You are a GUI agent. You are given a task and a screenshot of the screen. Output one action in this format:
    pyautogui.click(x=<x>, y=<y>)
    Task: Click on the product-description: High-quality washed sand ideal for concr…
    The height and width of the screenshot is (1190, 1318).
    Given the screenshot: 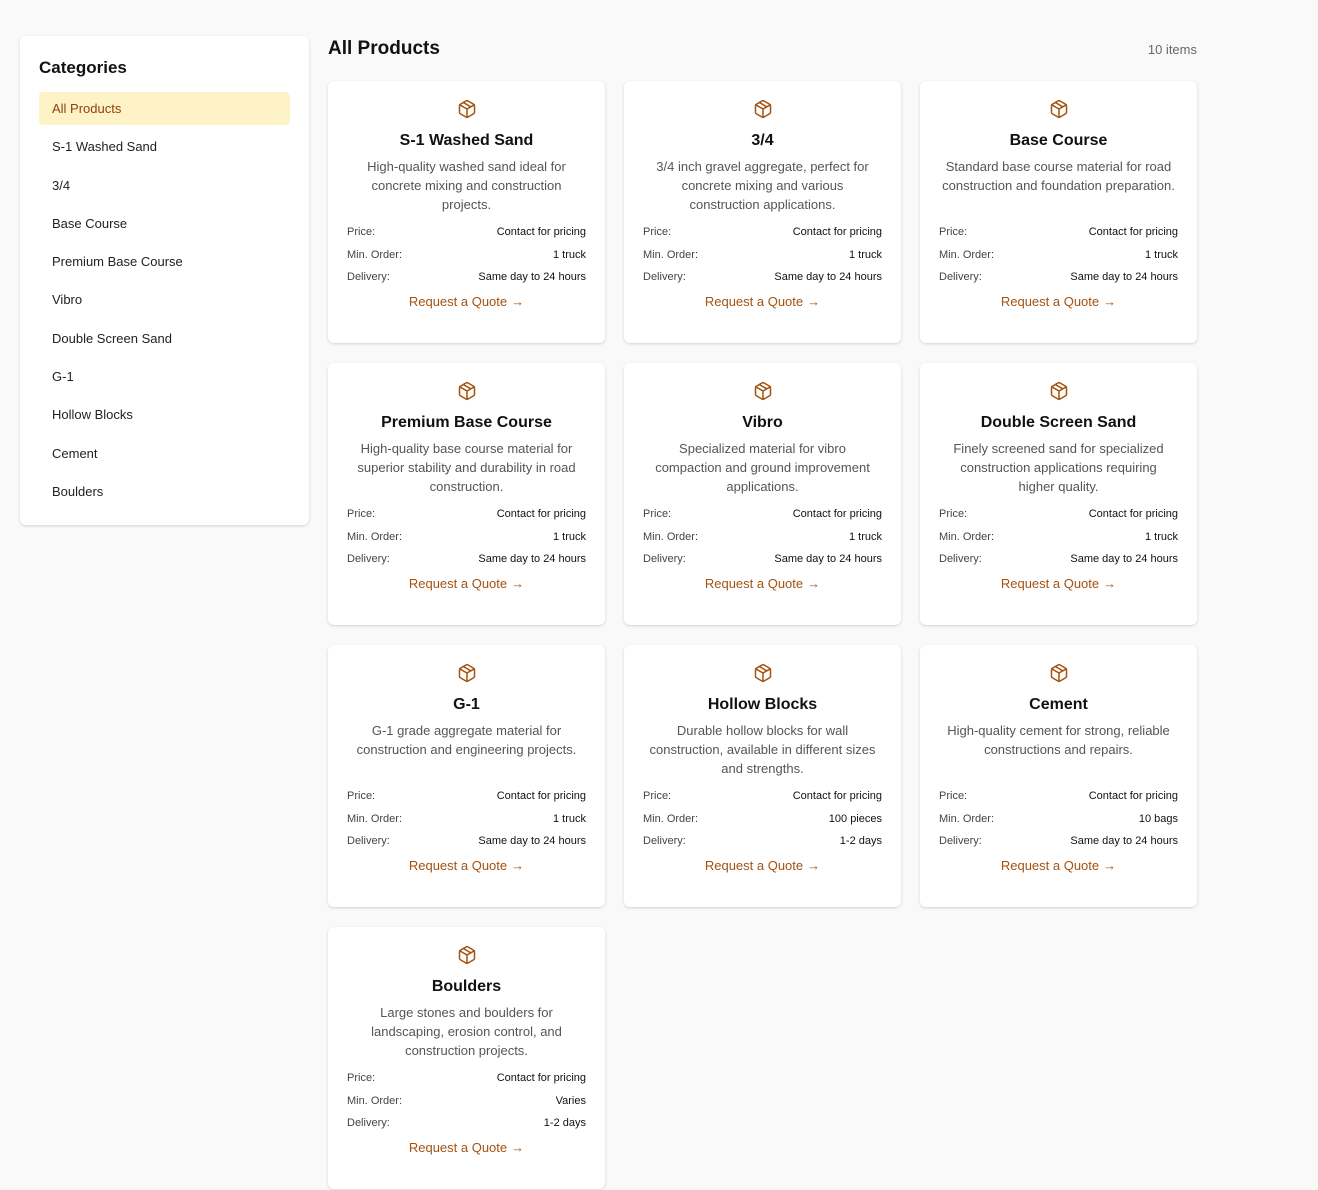 What is the action you would take?
    pyautogui.click(x=466, y=185)
    